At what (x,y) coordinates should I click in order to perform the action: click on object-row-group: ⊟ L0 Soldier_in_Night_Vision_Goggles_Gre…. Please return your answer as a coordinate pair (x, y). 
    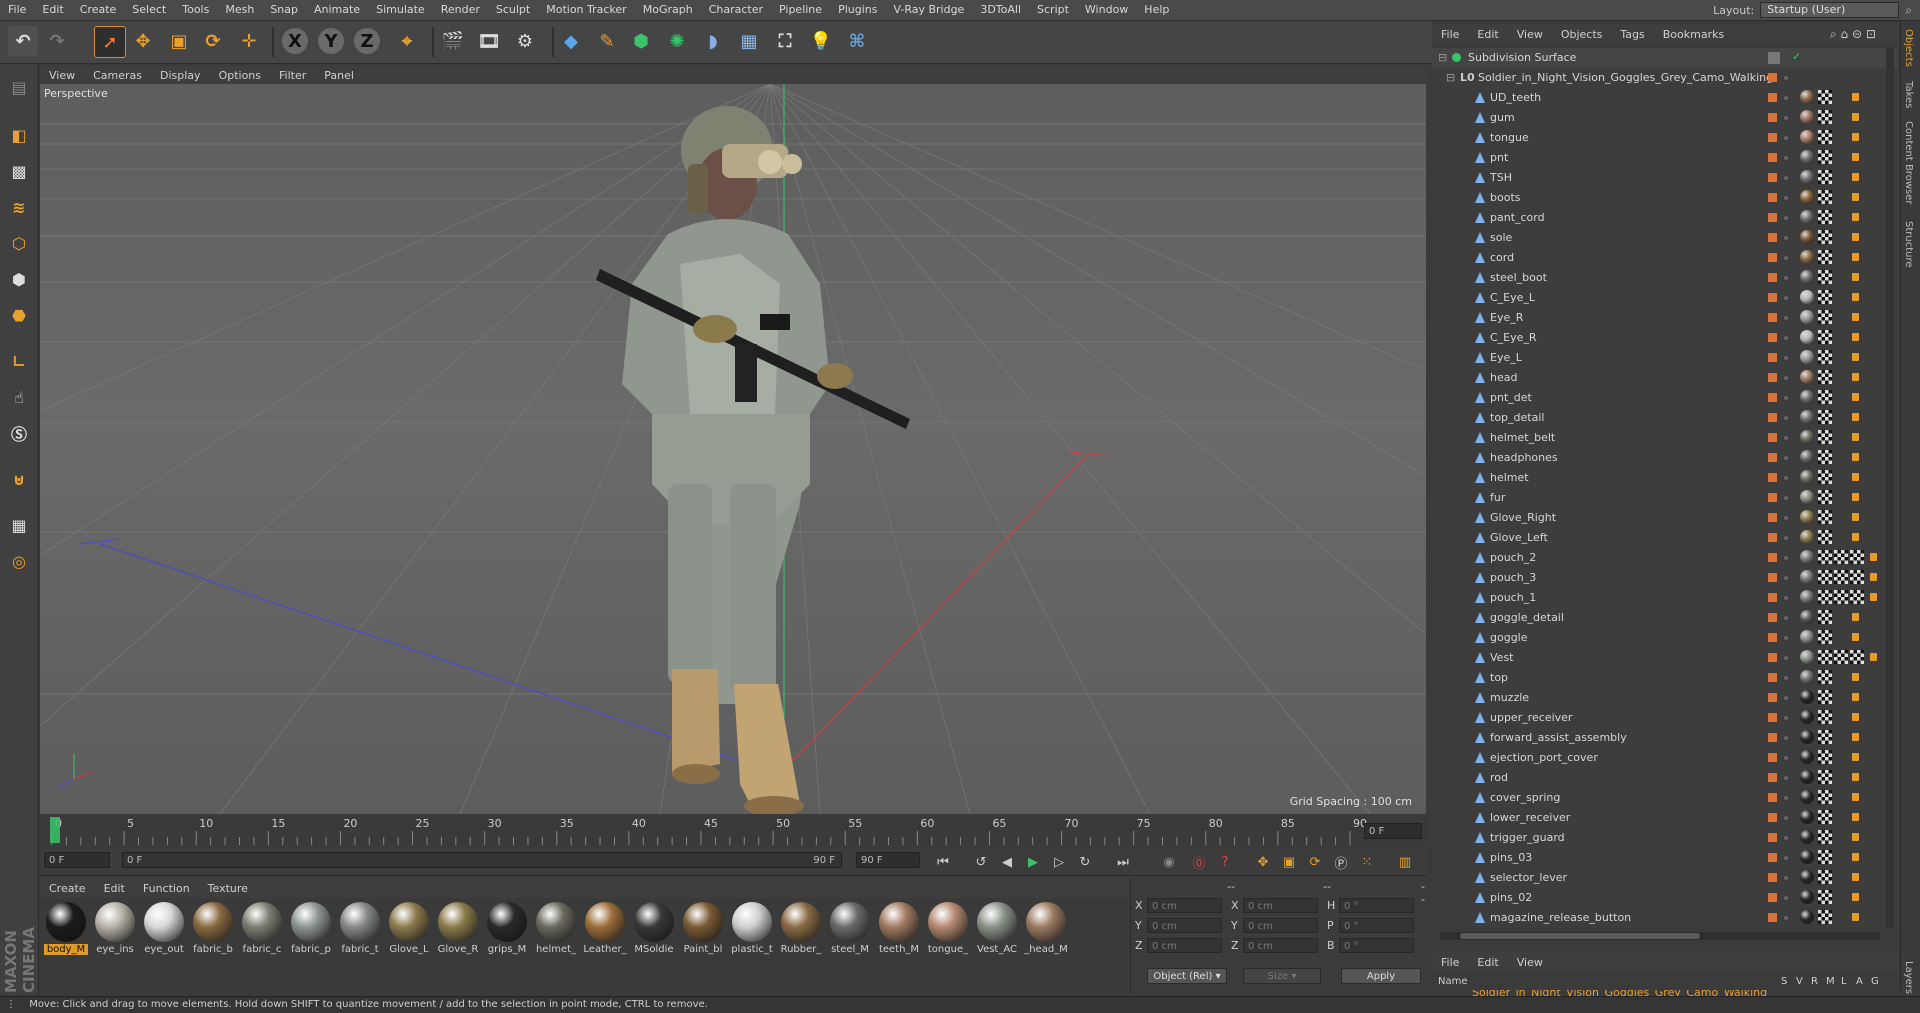
    Looking at the image, I should click on (1665, 78).